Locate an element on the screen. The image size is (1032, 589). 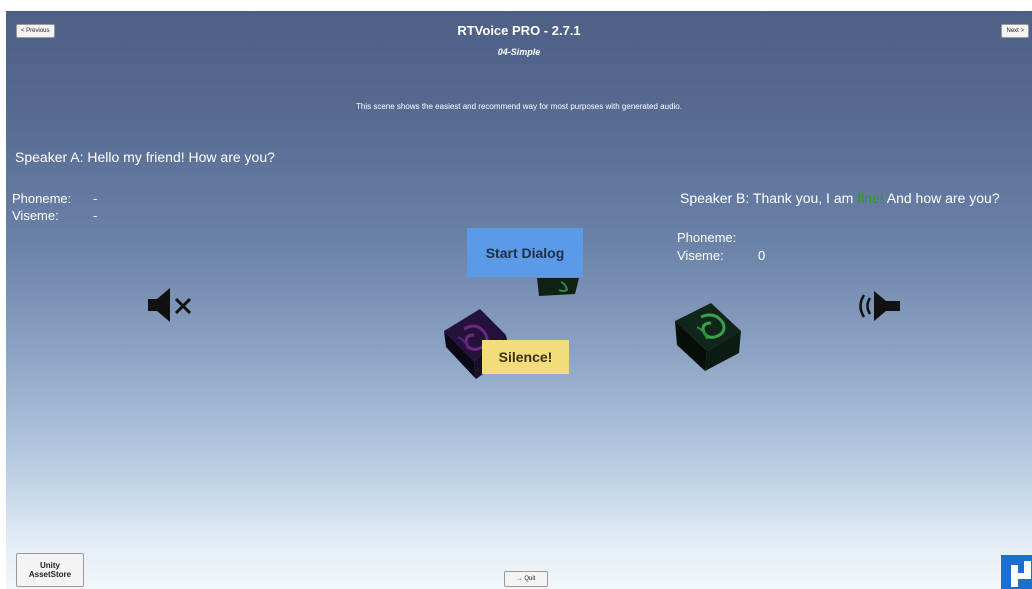
speaker-a-phoneme-value: - is located at coordinates (95, 198).